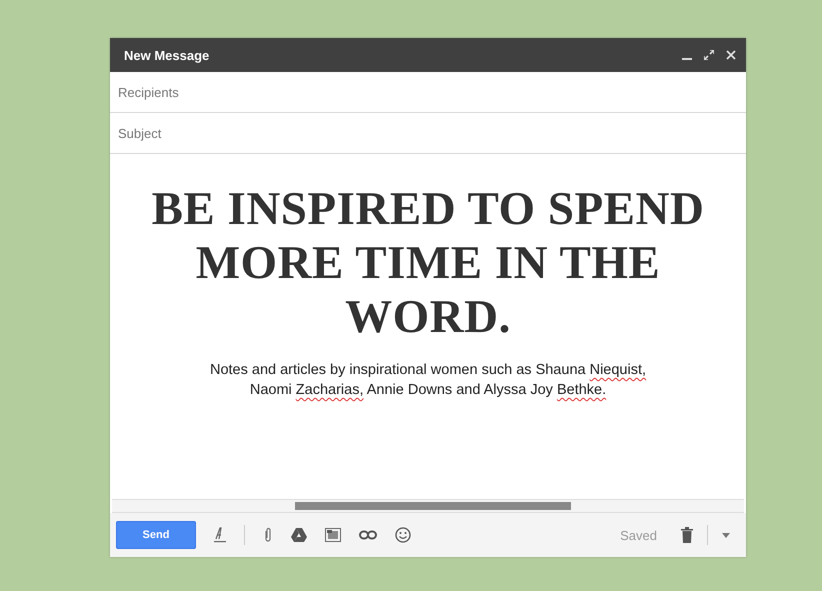 This screenshot has height=591, width=822. Describe the element at coordinates (220, 535) in the screenshot. I see `text-format-icon` at that location.